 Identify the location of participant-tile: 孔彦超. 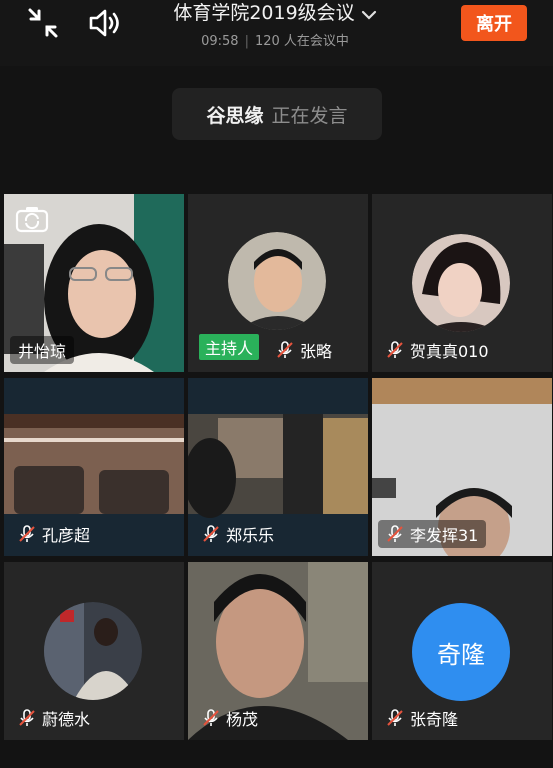
(94, 467).